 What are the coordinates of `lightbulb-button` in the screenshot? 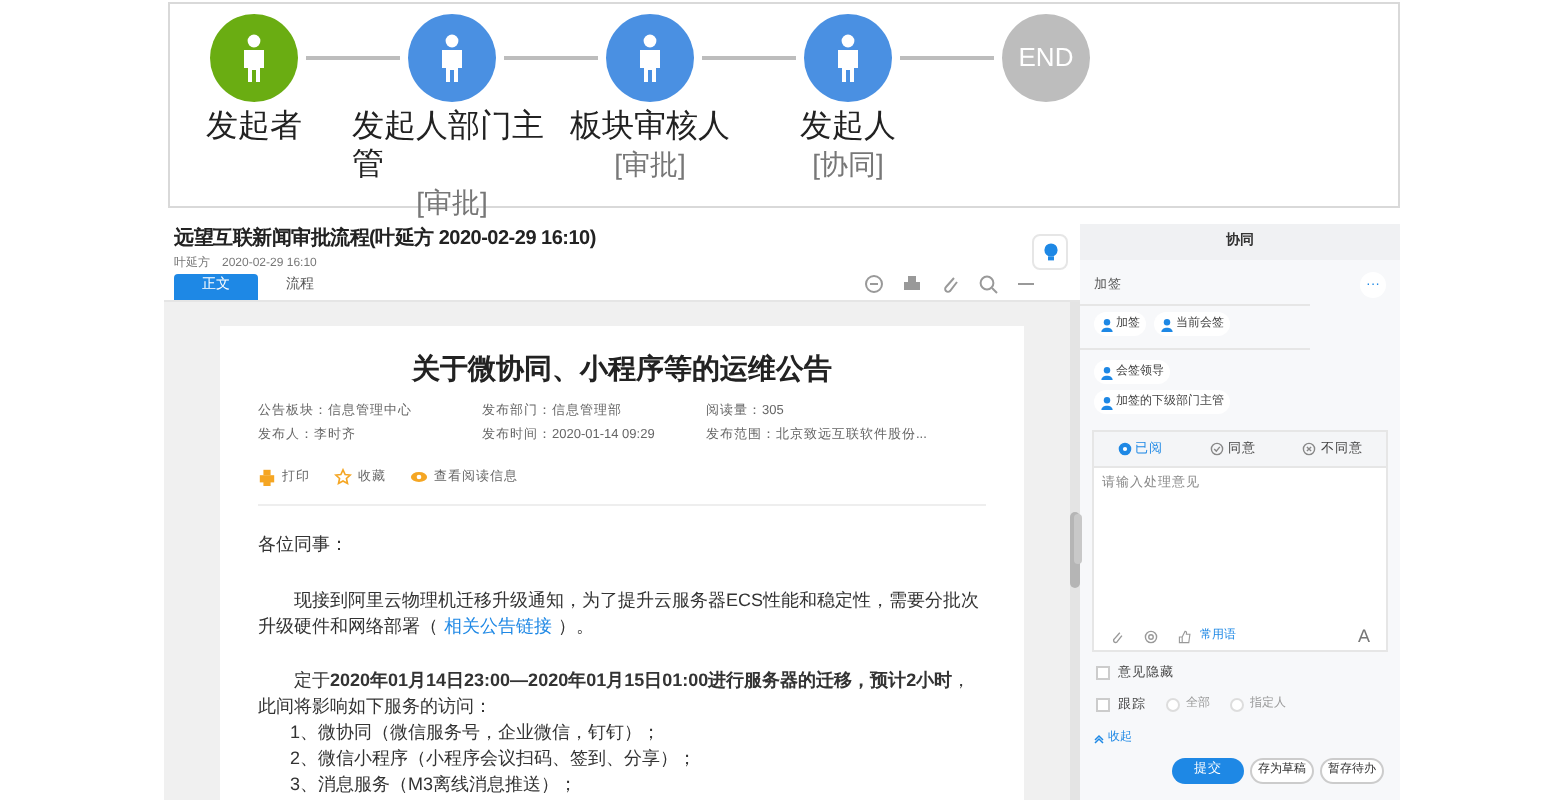 It's located at (1050, 252).